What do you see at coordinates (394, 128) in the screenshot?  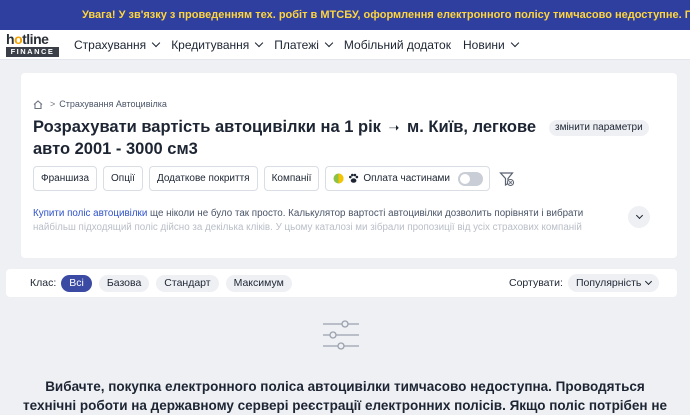 I see `arrow-right-icon: ➝` at bounding box center [394, 128].